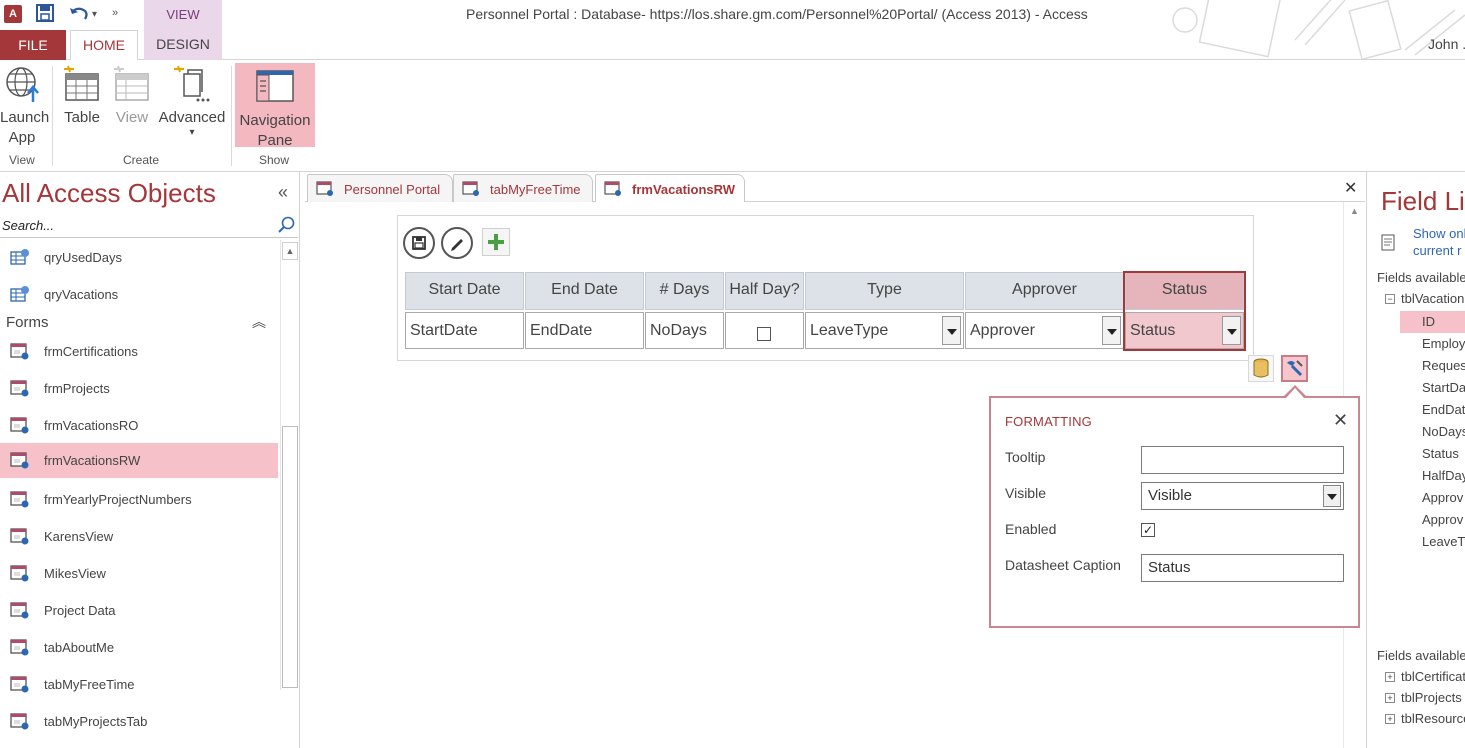  Describe the element at coordinates (1340, 420) in the screenshot. I see `close-popup-icon: ✕` at that location.